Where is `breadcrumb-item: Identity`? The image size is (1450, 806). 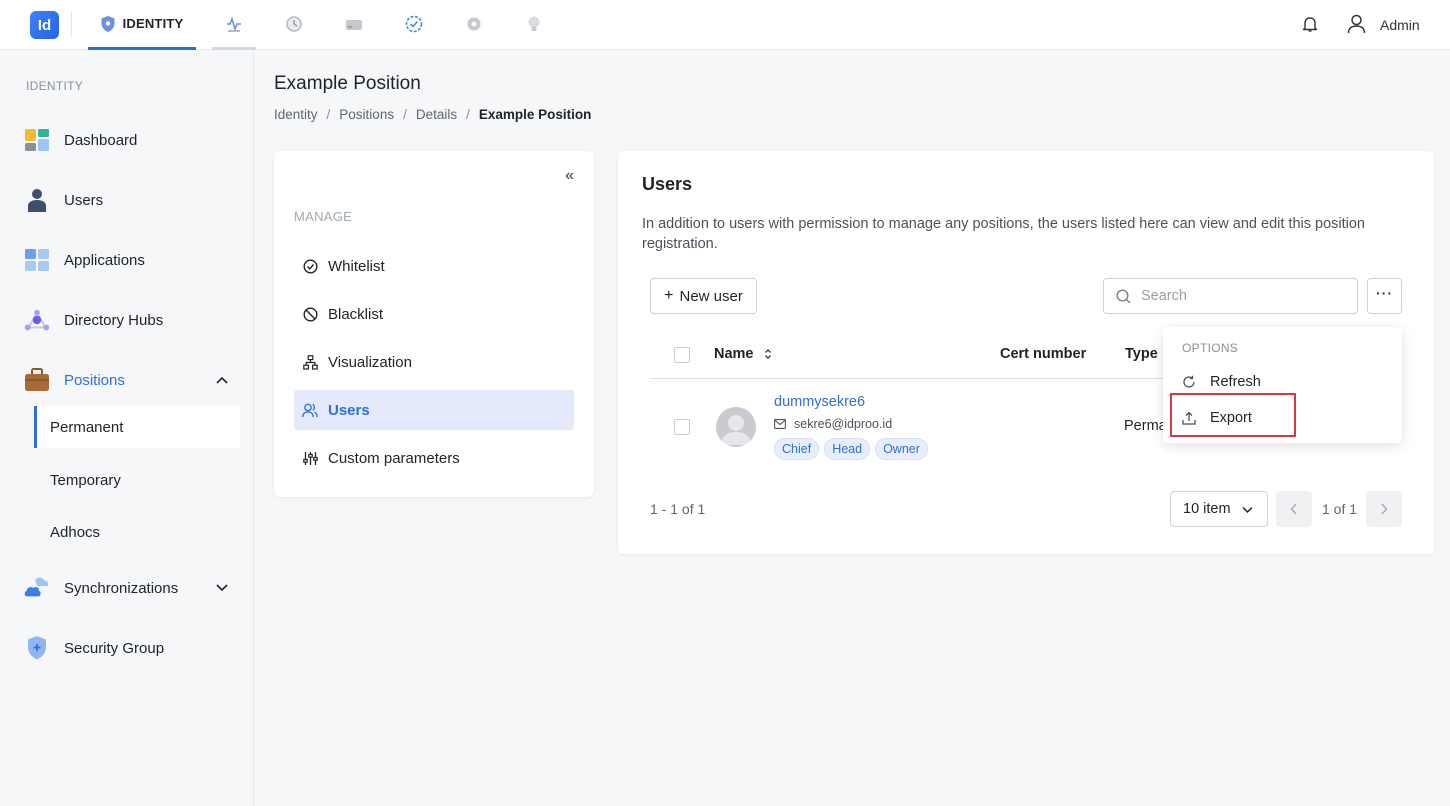 breadcrumb-item: Identity is located at coordinates (296, 114).